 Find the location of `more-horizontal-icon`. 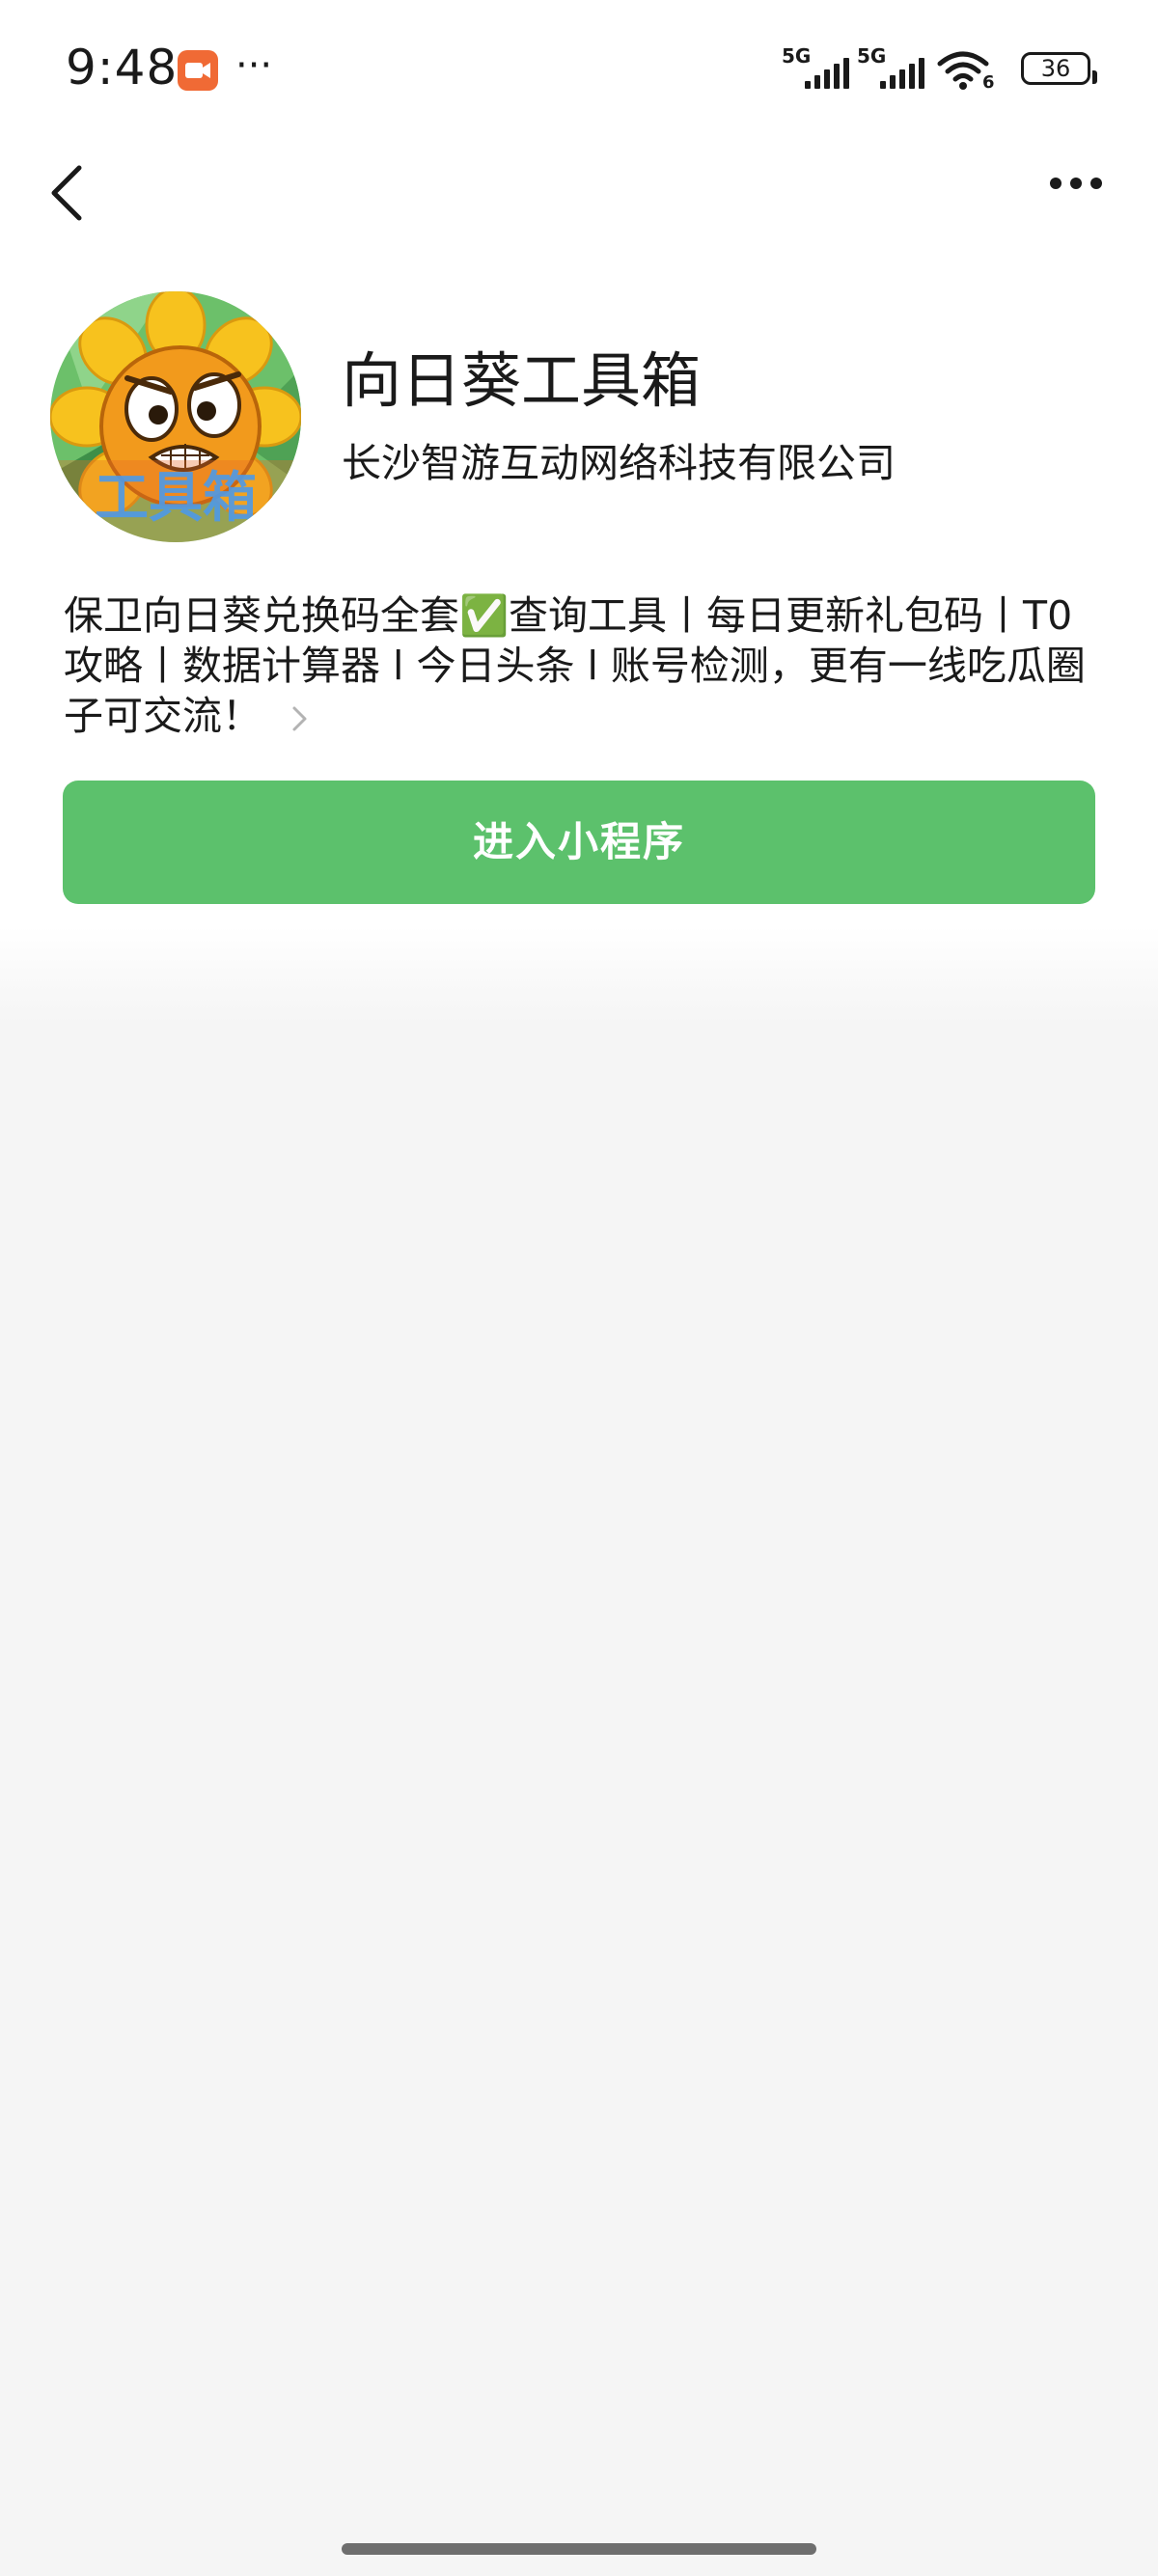

more-horizontal-icon is located at coordinates (1056, 184).